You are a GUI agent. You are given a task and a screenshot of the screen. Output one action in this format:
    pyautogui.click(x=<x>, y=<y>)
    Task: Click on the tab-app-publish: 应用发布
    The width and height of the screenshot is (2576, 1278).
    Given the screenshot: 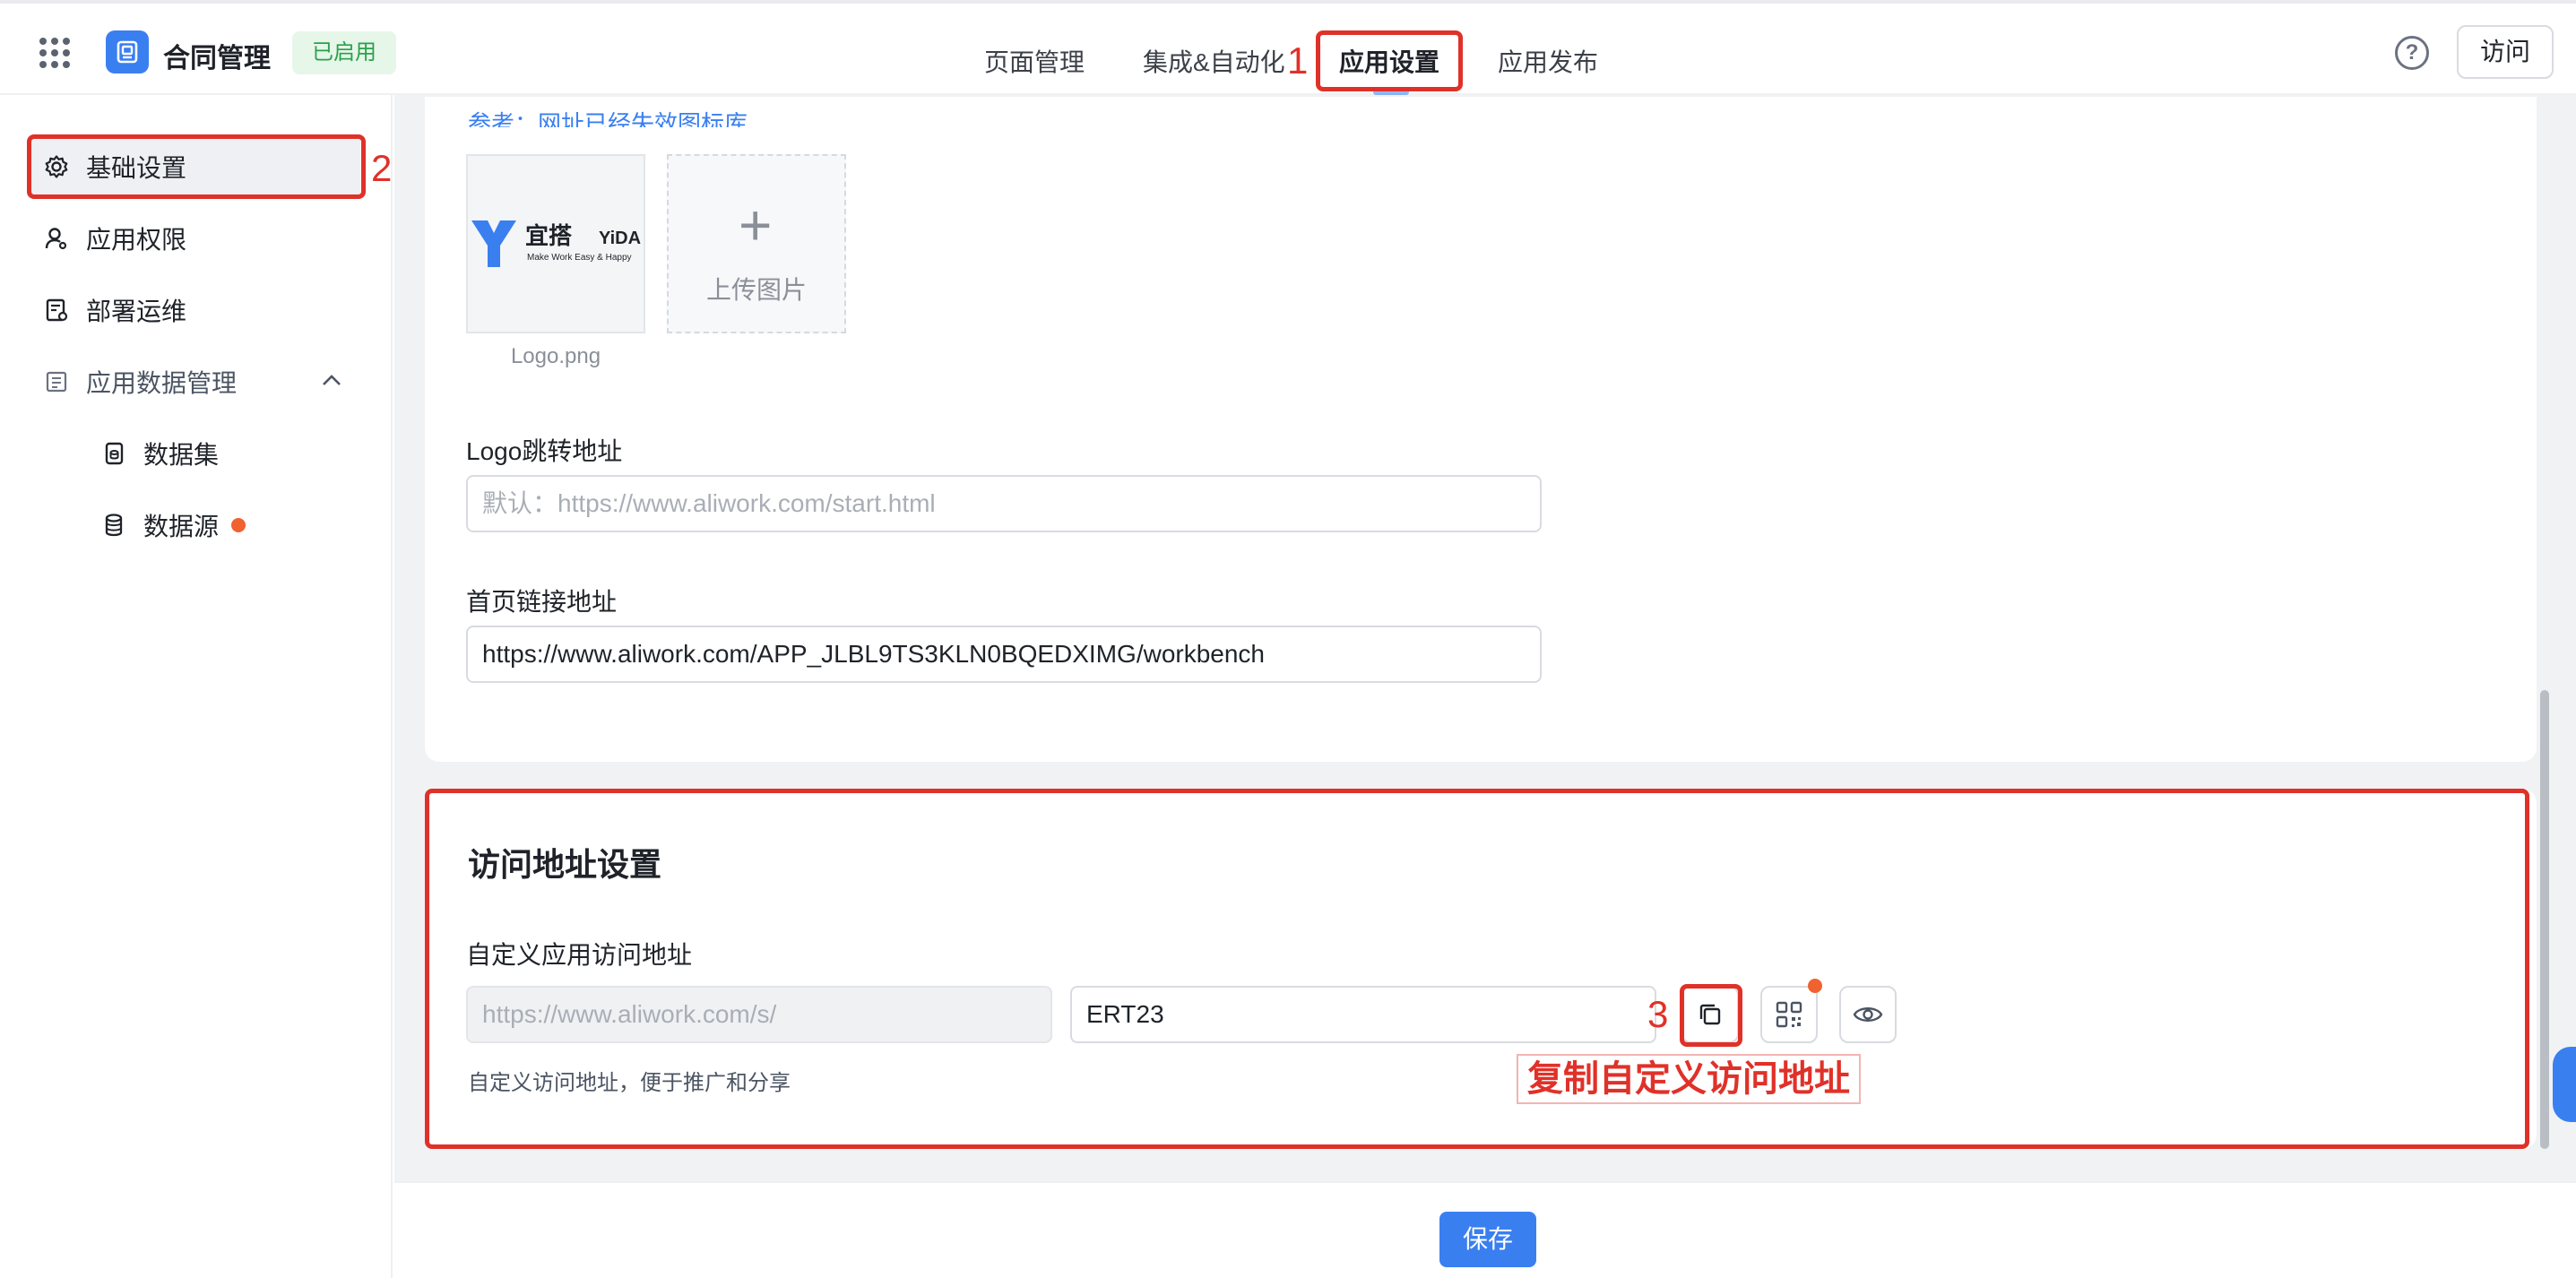 What is the action you would take?
    pyautogui.click(x=1548, y=61)
    